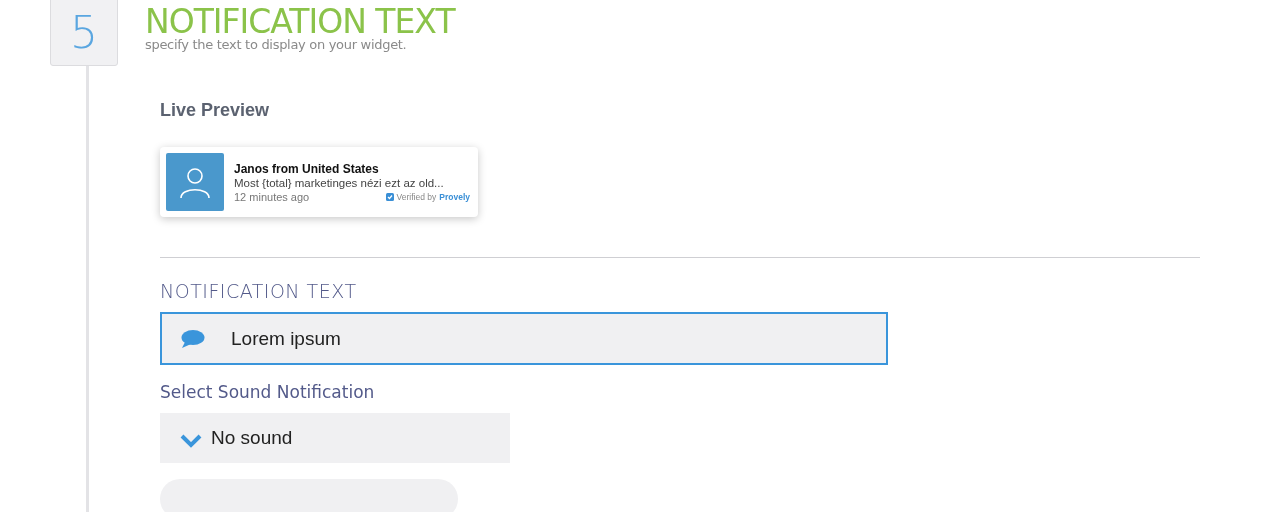 The height and width of the screenshot is (512, 1263). What do you see at coordinates (276, 44) in the screenshot?
I see `step-subtitle: specify the text to display on your widget.` at bounding box center [276, 44].